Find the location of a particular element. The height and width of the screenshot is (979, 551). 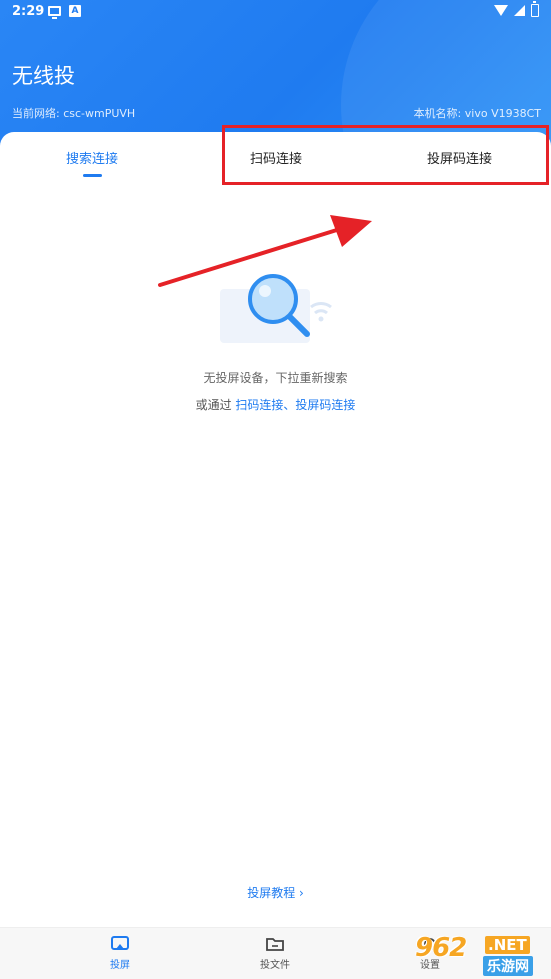

alternative-connect-line: 或通过 扫码连接、投屏码连接 is located at coordinates (275, 404).